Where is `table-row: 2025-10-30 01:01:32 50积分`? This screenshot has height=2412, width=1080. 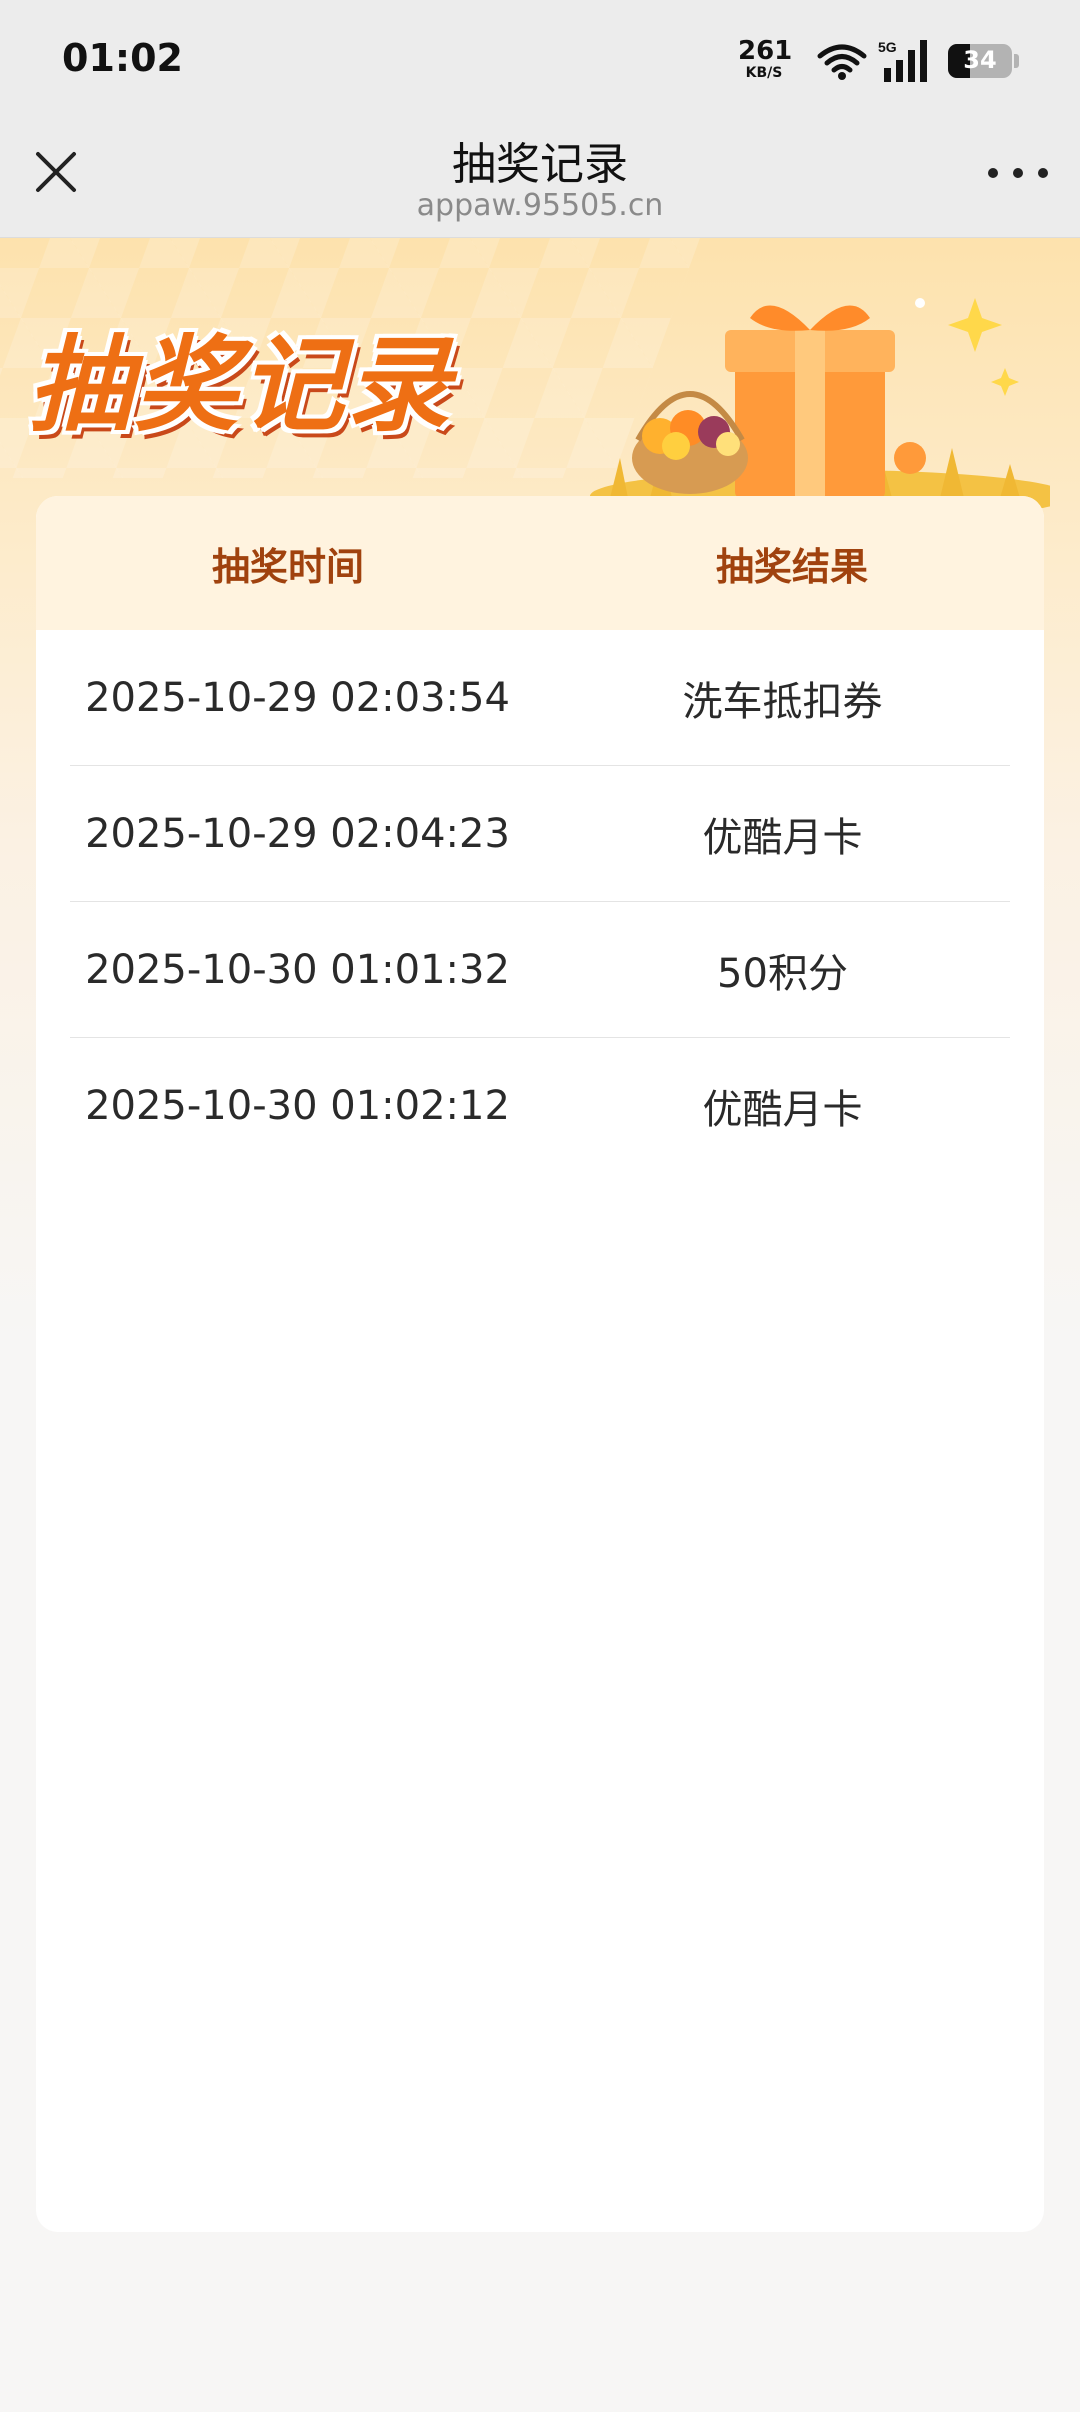 table-row: 2025-10-30 01:01:32 50积分 is located at coordinates (540, 970).